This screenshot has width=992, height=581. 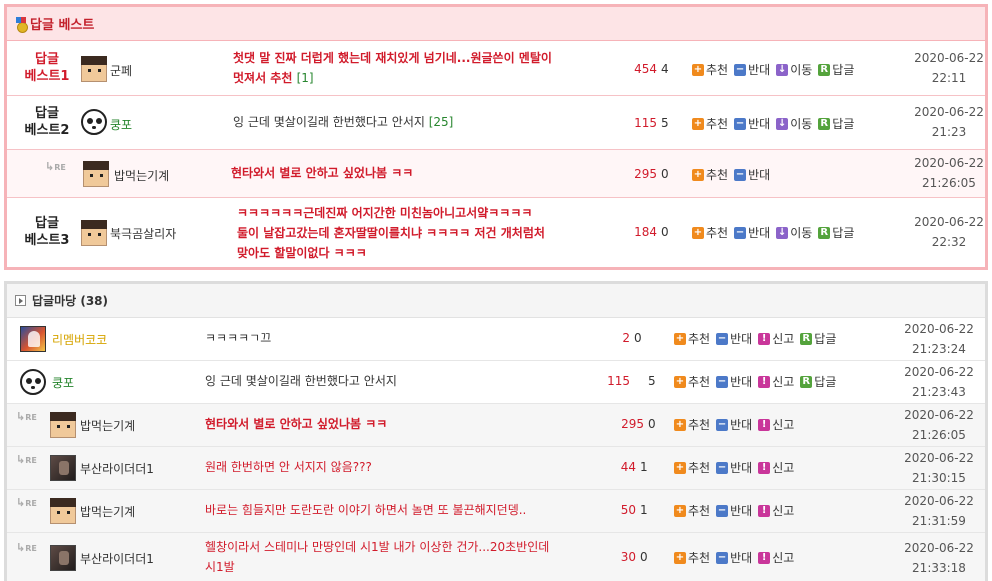 What do you see at coordinates (496, 301) in the screenshot?
I see `reply-yard-header: 답글마당 (38)` at bounding box center [496, 301].